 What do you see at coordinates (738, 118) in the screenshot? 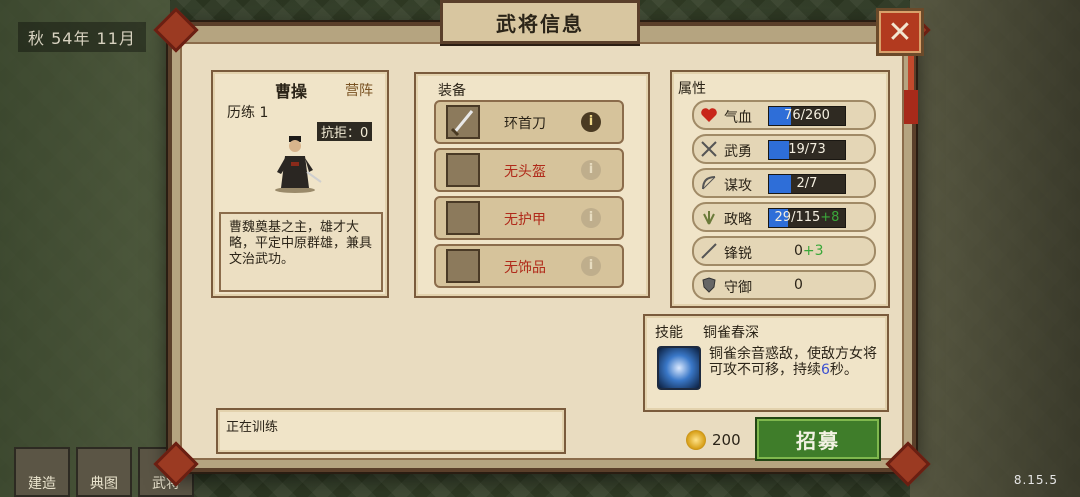
I see `attribute-name: 气血` at bounding box center [738, 118].